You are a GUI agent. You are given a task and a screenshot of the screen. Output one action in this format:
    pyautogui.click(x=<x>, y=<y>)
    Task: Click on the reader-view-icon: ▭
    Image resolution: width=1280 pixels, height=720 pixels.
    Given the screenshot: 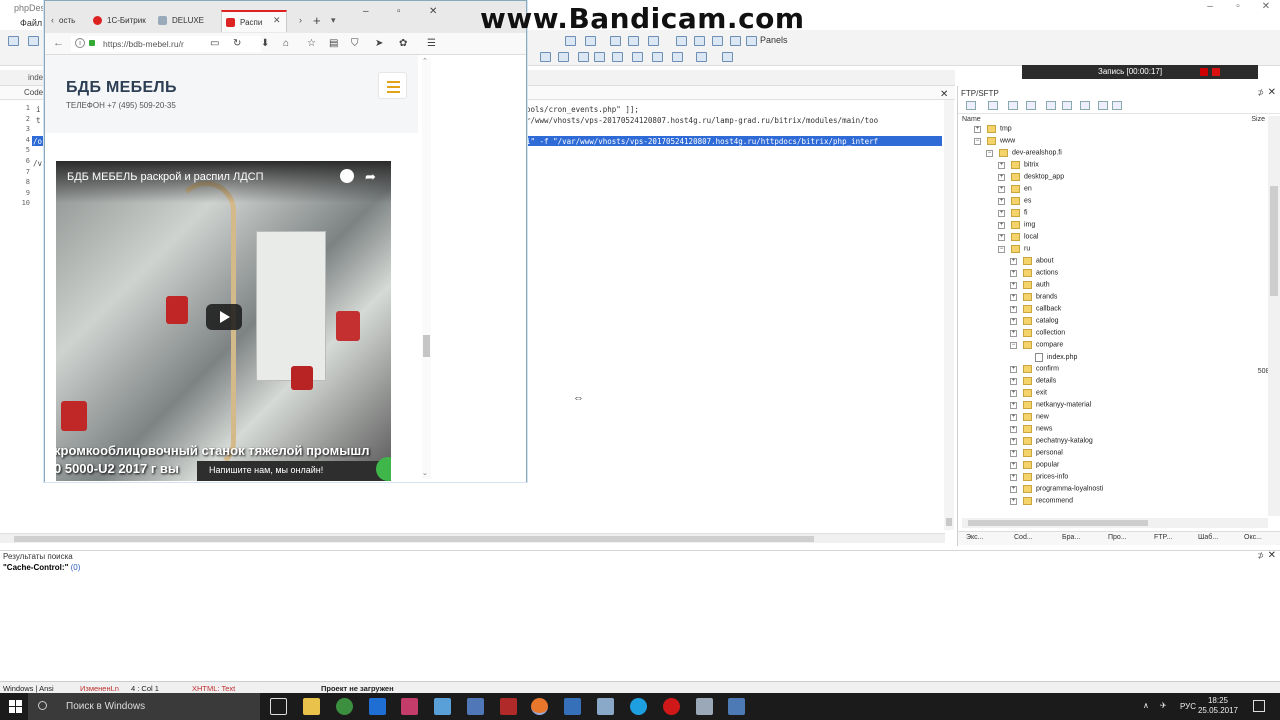 What is the action you would take?
    pyautogui.click(x=214, y=43)
    